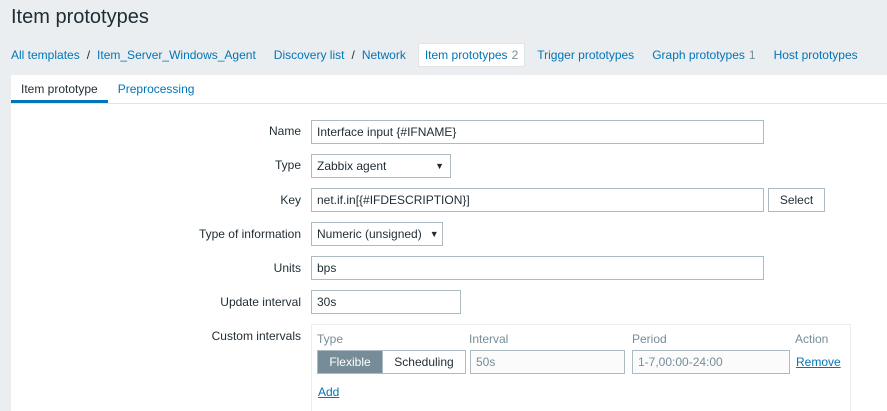 Image resolution: width=887 pixels, height=411 pixels. What do you see at coordinates (287, 165) in the screenshot?
I see `type-label: Type` at bounding box center [287, 165].